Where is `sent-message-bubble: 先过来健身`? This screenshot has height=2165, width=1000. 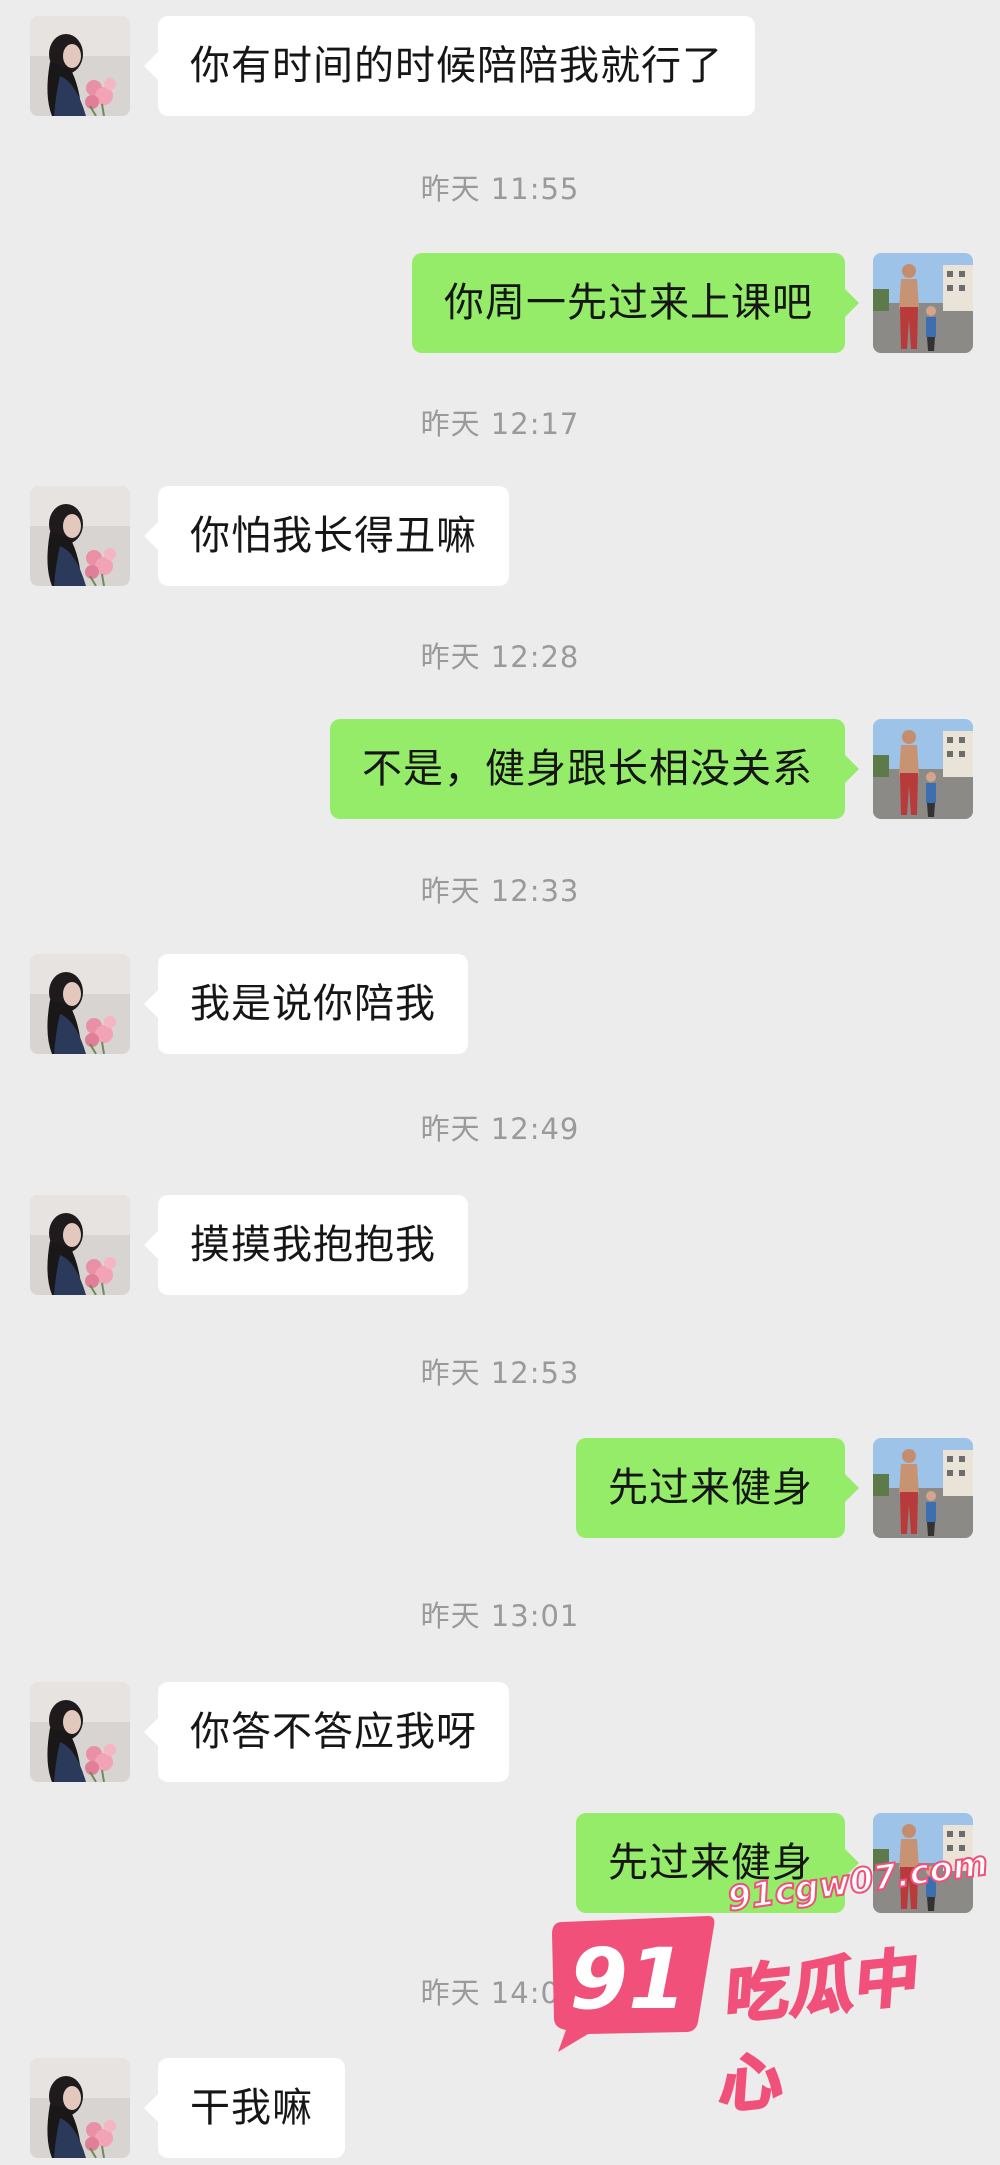
sent-message-bubble: 先过来健身 is located at coordinates (717, 1488).